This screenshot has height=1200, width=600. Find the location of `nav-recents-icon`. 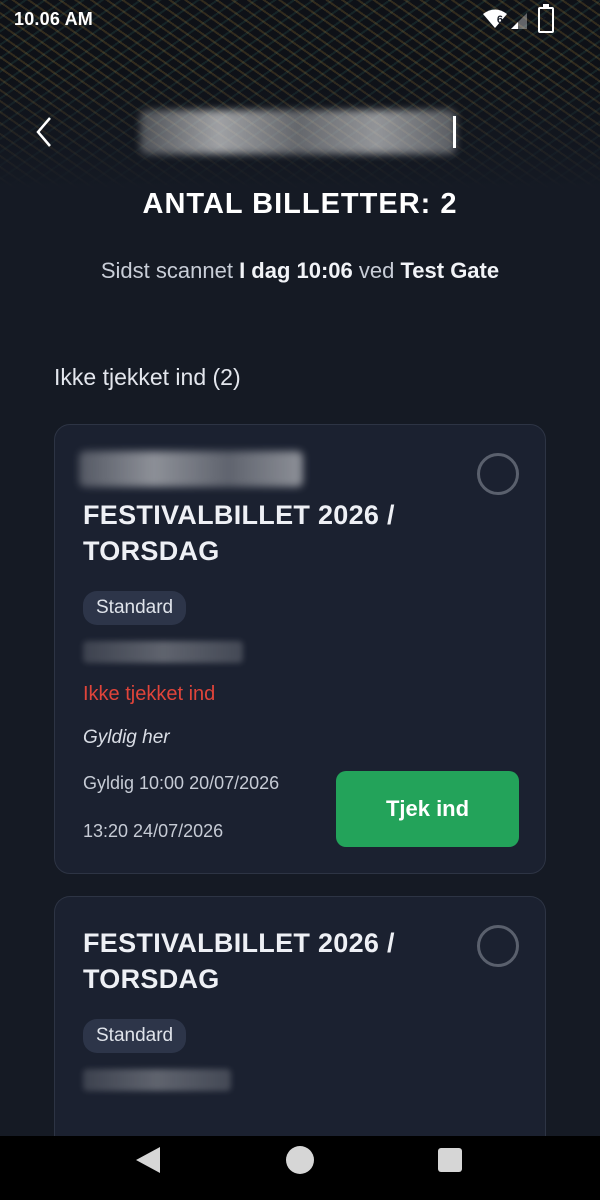

nav-recents-icon is located at coordinates (450, 1160).